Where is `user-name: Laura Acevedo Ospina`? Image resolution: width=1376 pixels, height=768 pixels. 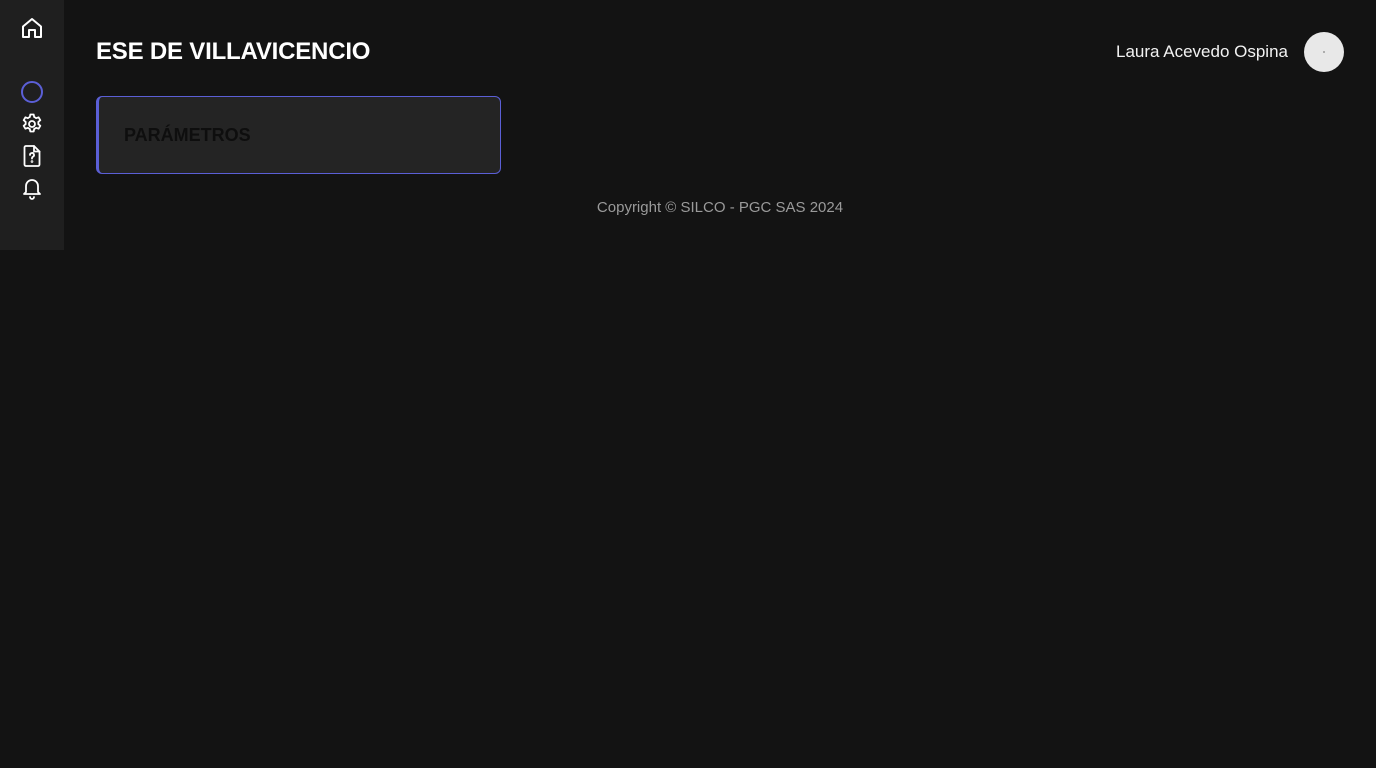
user-name: Laura Acevedo Ospina is located at coordinates (1201, 51).